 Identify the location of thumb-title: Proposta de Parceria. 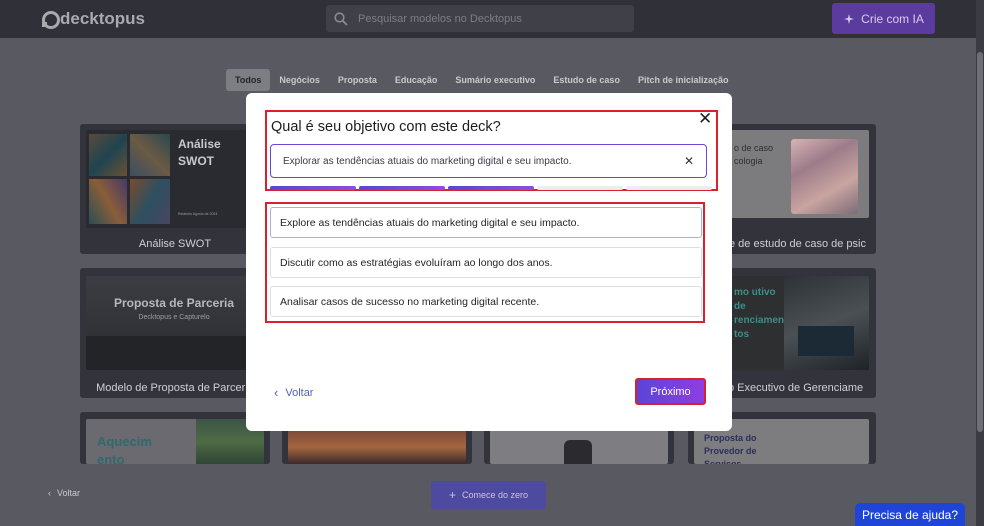
(174, 303).